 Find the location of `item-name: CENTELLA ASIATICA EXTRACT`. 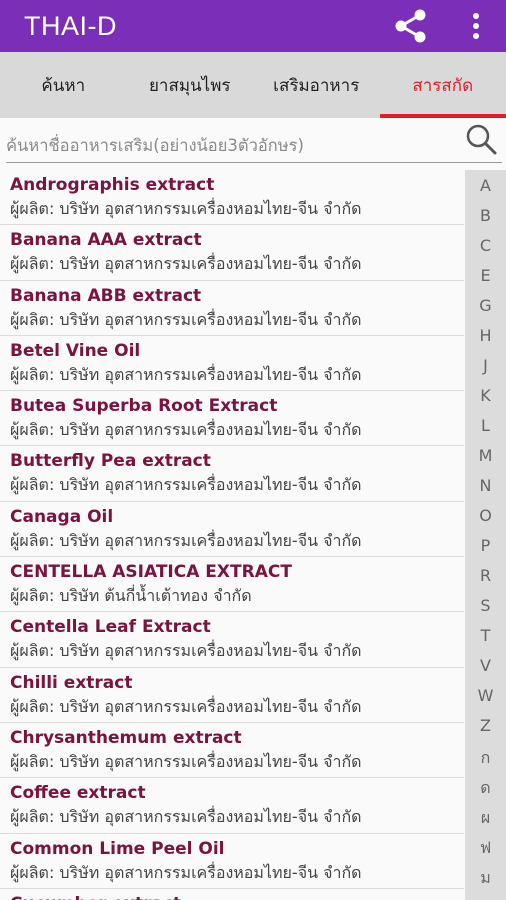

item-name: CENTELLA ASIATICA EXTRACT is located at coordinates (151, 572).